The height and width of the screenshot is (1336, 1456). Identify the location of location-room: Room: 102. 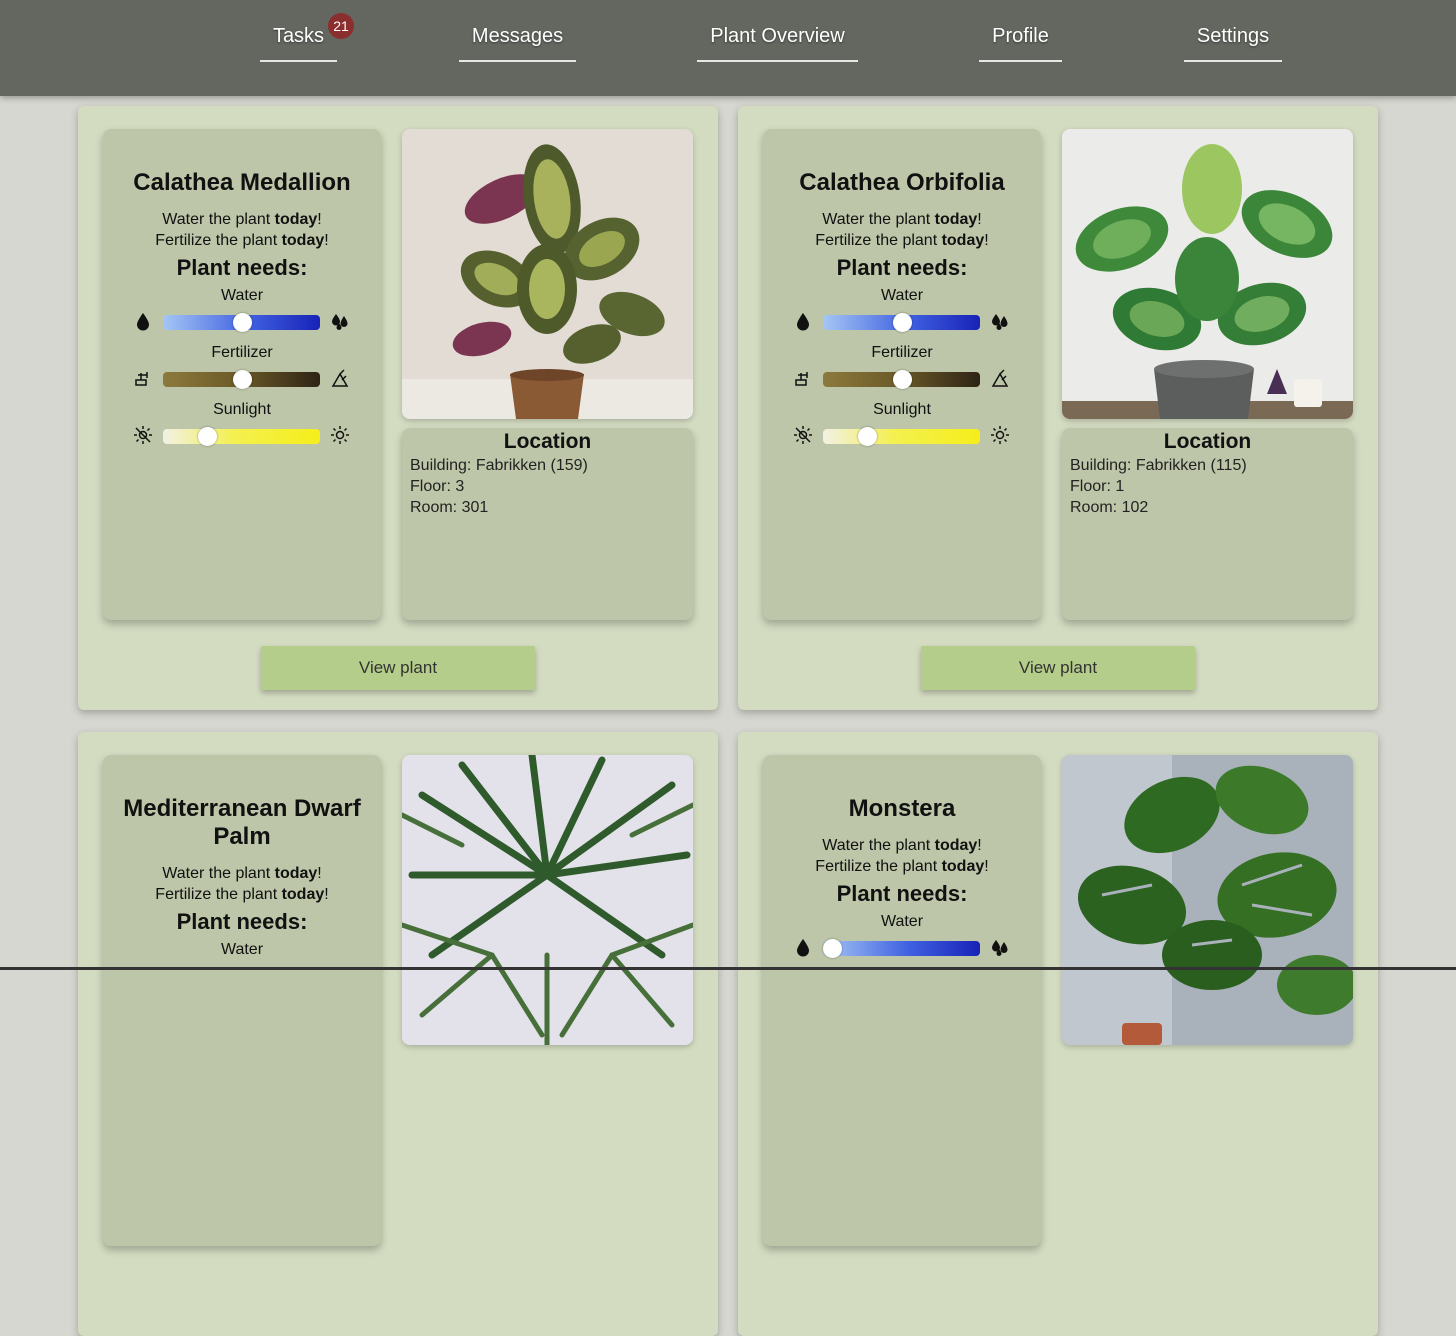
(1109, 507).